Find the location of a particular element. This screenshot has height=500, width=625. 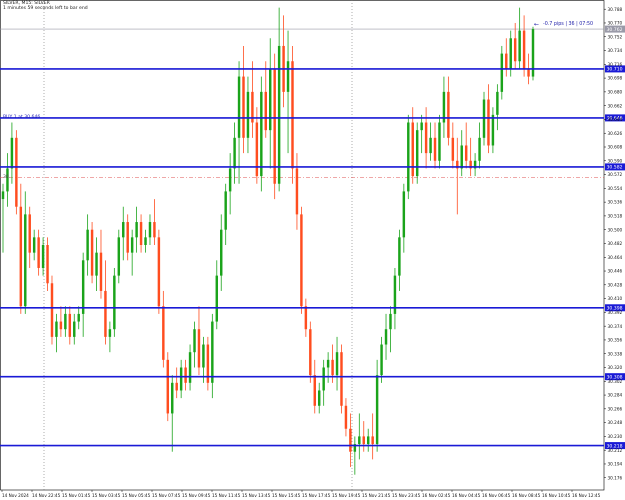

y-tick-label: 30.428 is located at coordinates (615, 284).